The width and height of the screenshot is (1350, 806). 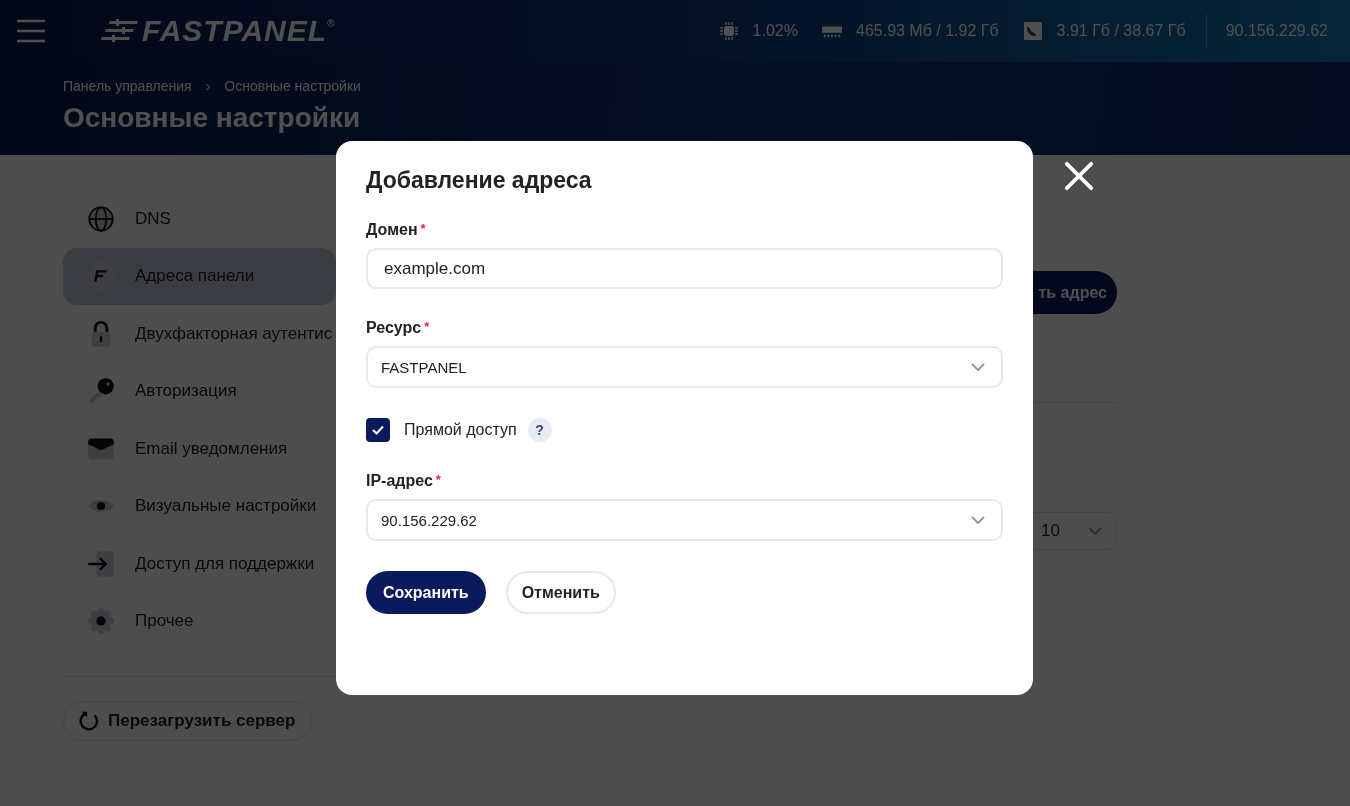 I want to click on sidebar-item: Прочее, so click(x=199, y=621).